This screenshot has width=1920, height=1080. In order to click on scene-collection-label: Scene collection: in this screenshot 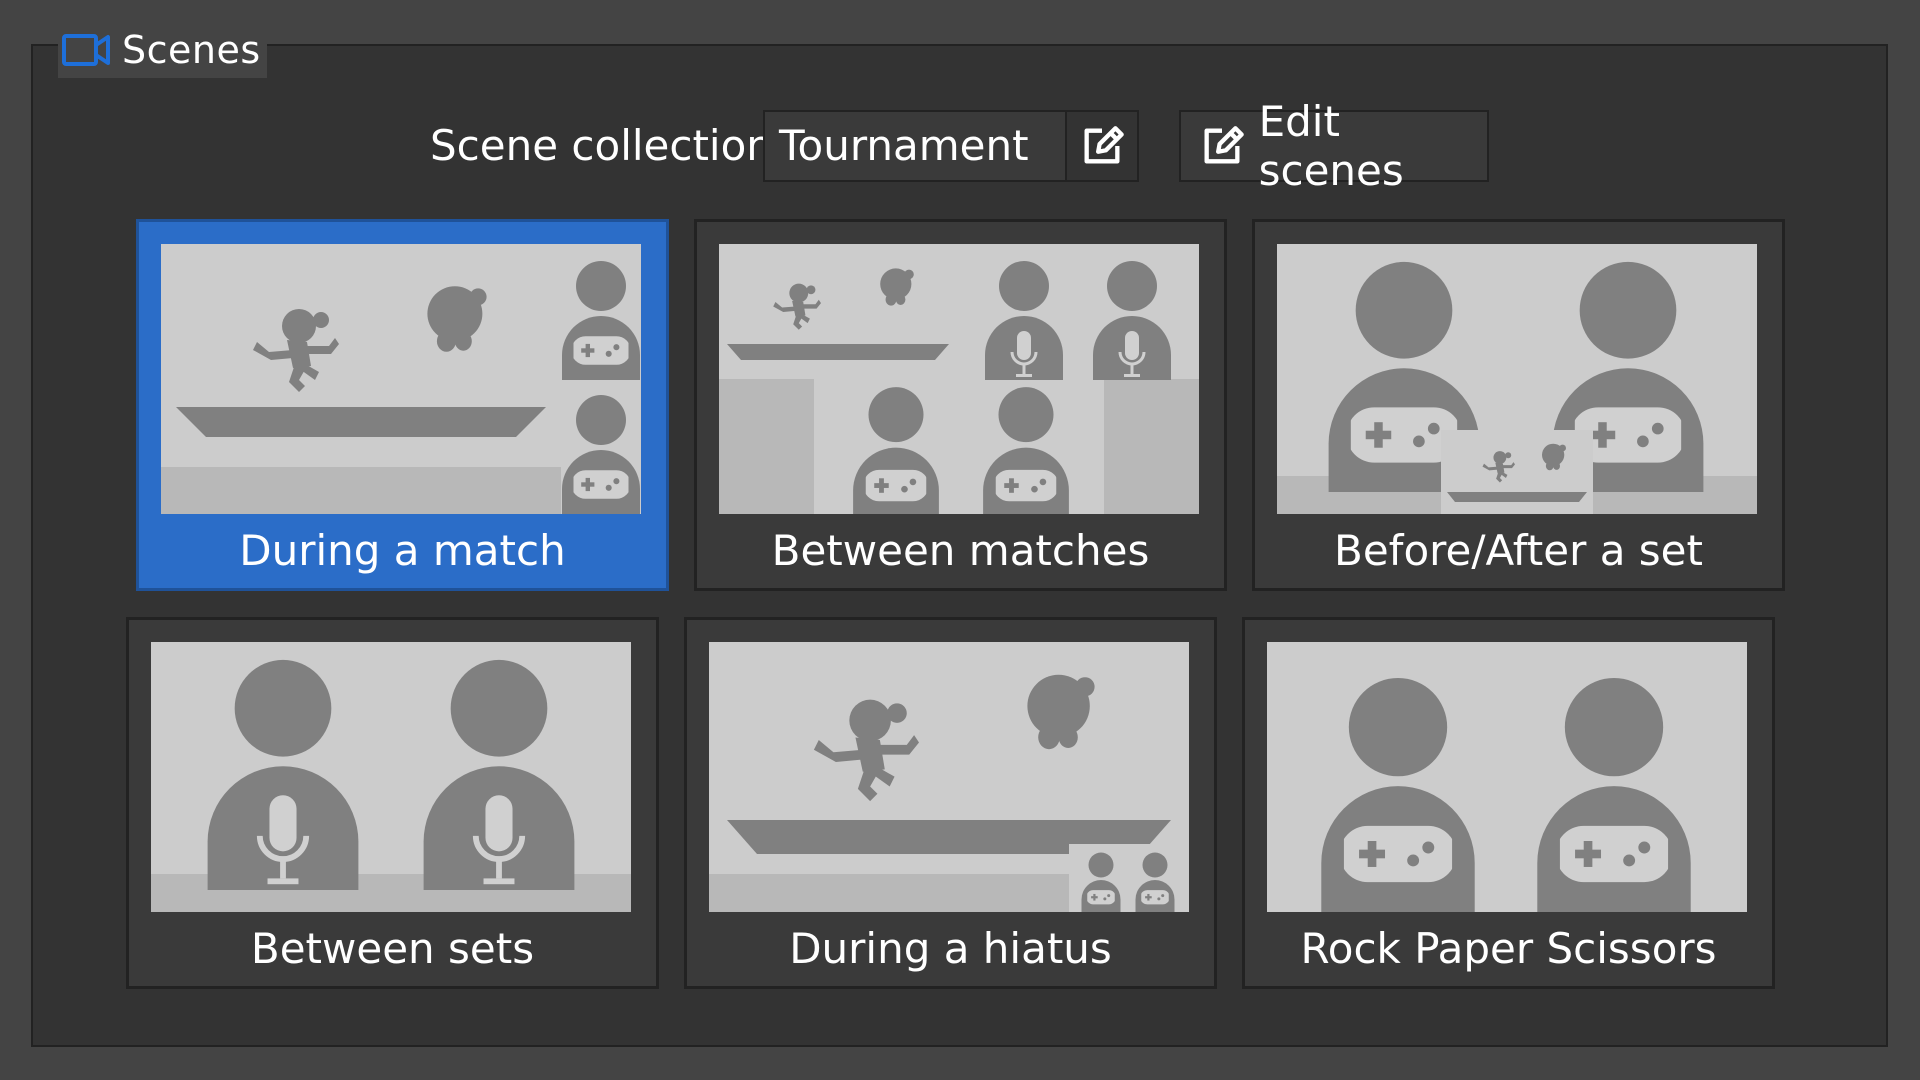, I will do `click(609, 145)`.